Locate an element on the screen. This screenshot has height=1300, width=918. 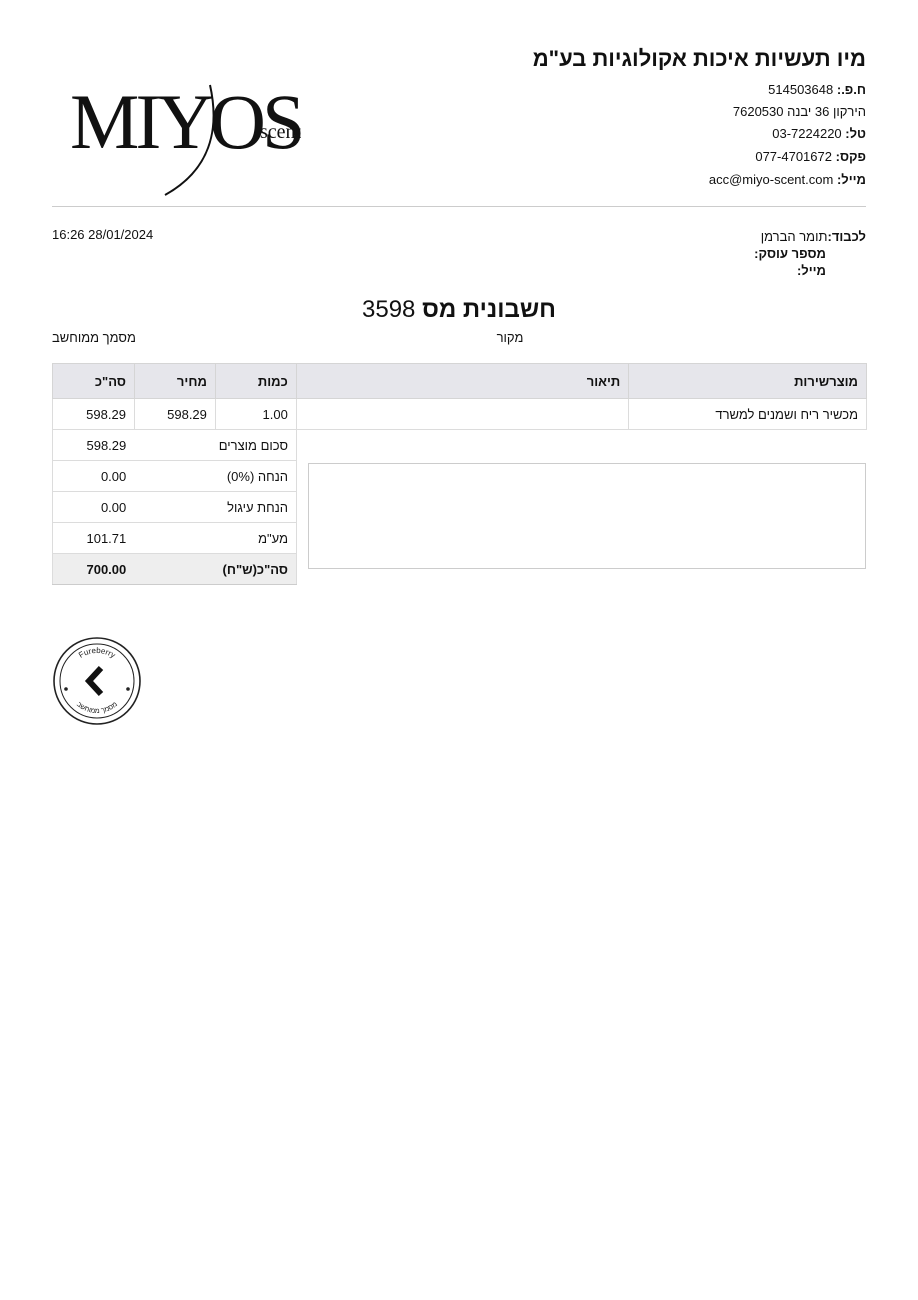
document-datetime: 16:26 28/01/2024 is located at coordinates (103, 234).